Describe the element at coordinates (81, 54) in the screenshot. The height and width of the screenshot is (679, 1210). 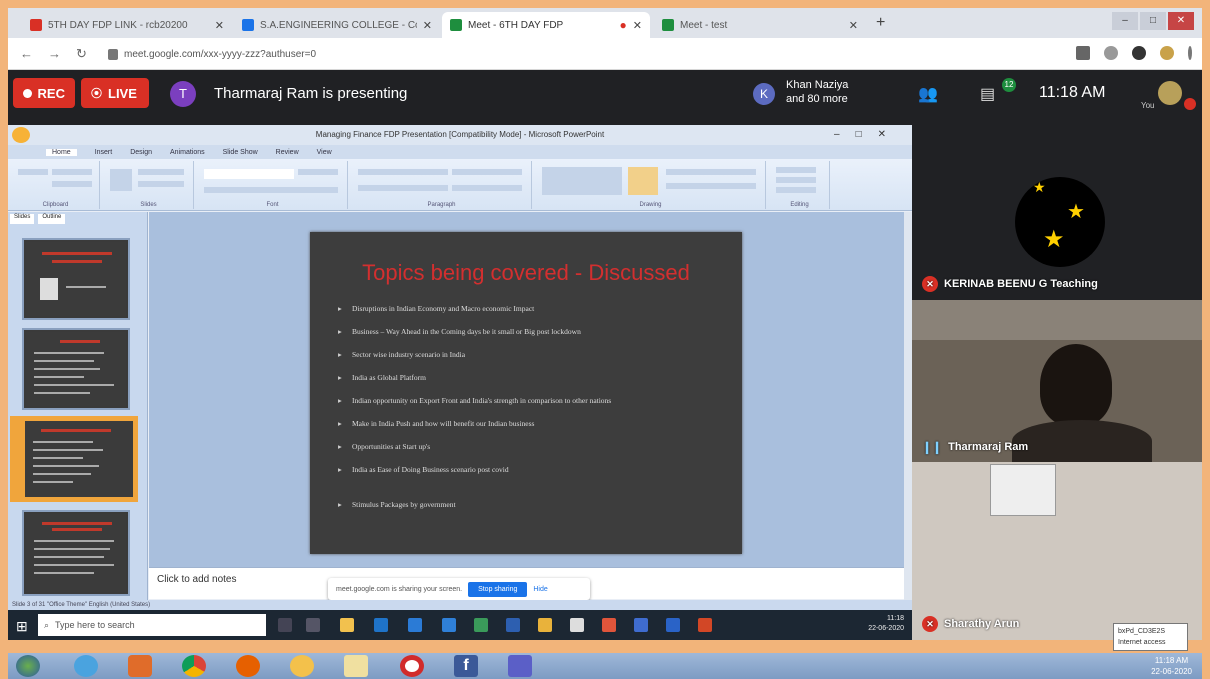
I see `reload-icon: ↻` at that location.